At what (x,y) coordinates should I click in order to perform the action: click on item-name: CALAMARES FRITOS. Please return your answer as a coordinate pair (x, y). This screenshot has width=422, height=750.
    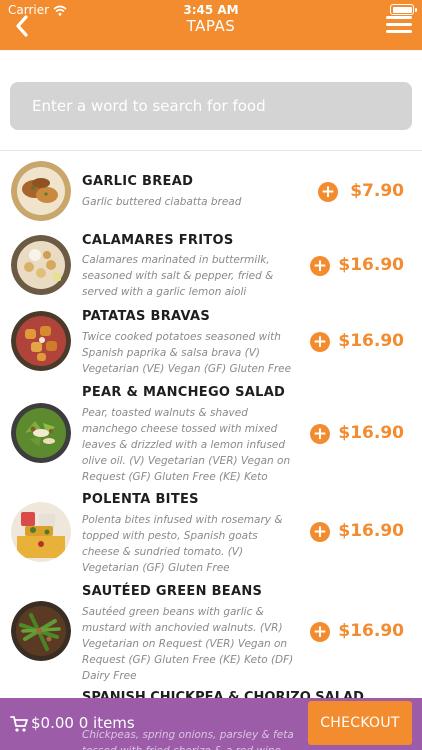
    Looking at the image, I should click on (158, 240).